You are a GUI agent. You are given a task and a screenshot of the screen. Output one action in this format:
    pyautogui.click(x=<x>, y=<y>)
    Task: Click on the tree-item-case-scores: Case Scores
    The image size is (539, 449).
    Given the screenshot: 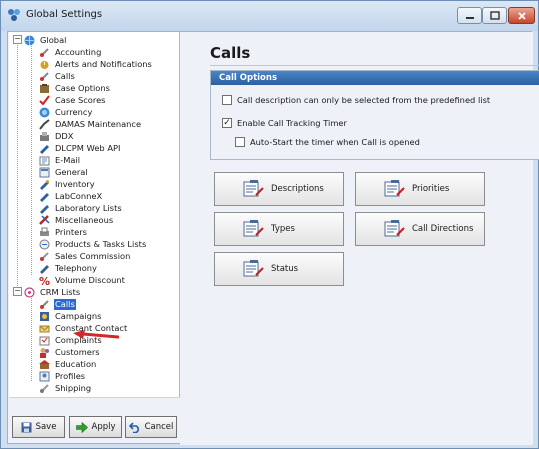 What is the action you would take?
    pyautogui.click(x=73, y=100)
    